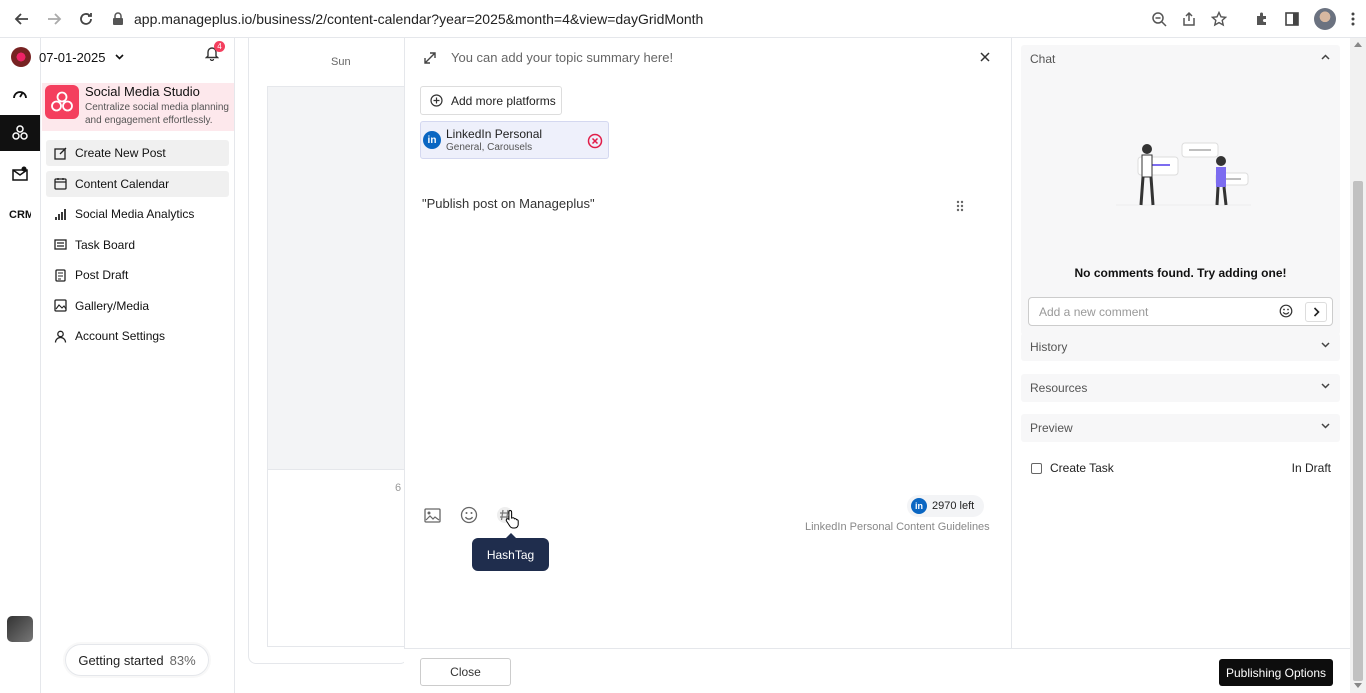 The image size is (1366, 693). What do you see at coordinates (111, 57) in the screenshot?
I see `business-date-selector: 07-01-2025` at bounding box center [111, 57].